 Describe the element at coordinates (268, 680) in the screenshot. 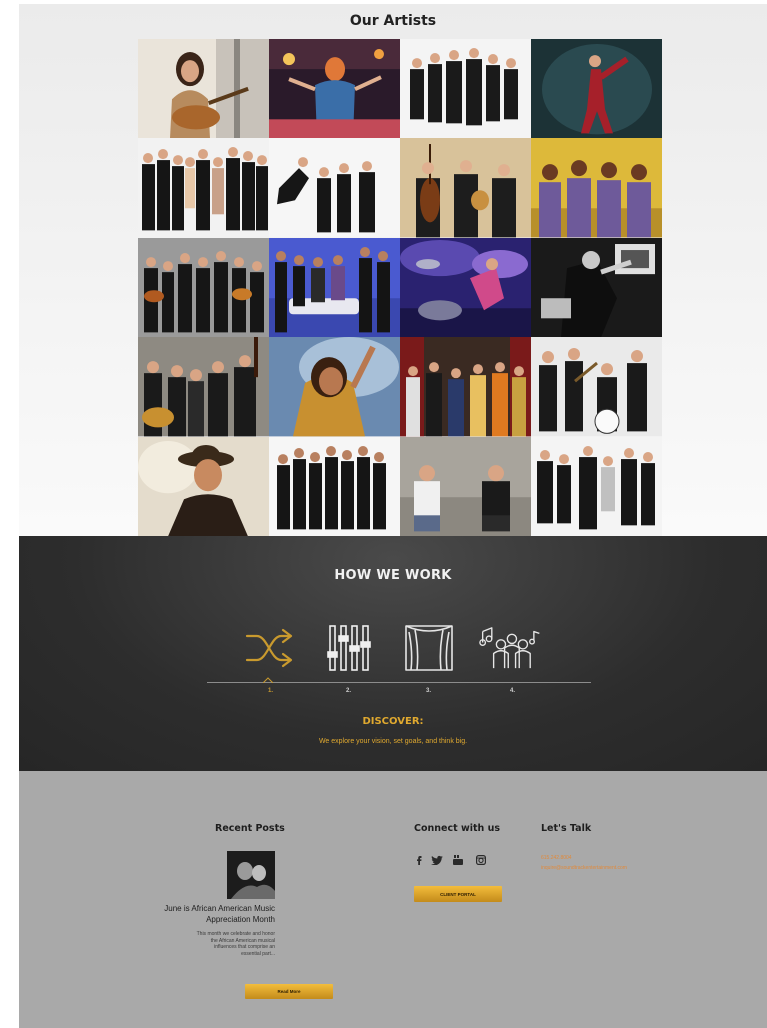

I see `active-step-notch` at that location.